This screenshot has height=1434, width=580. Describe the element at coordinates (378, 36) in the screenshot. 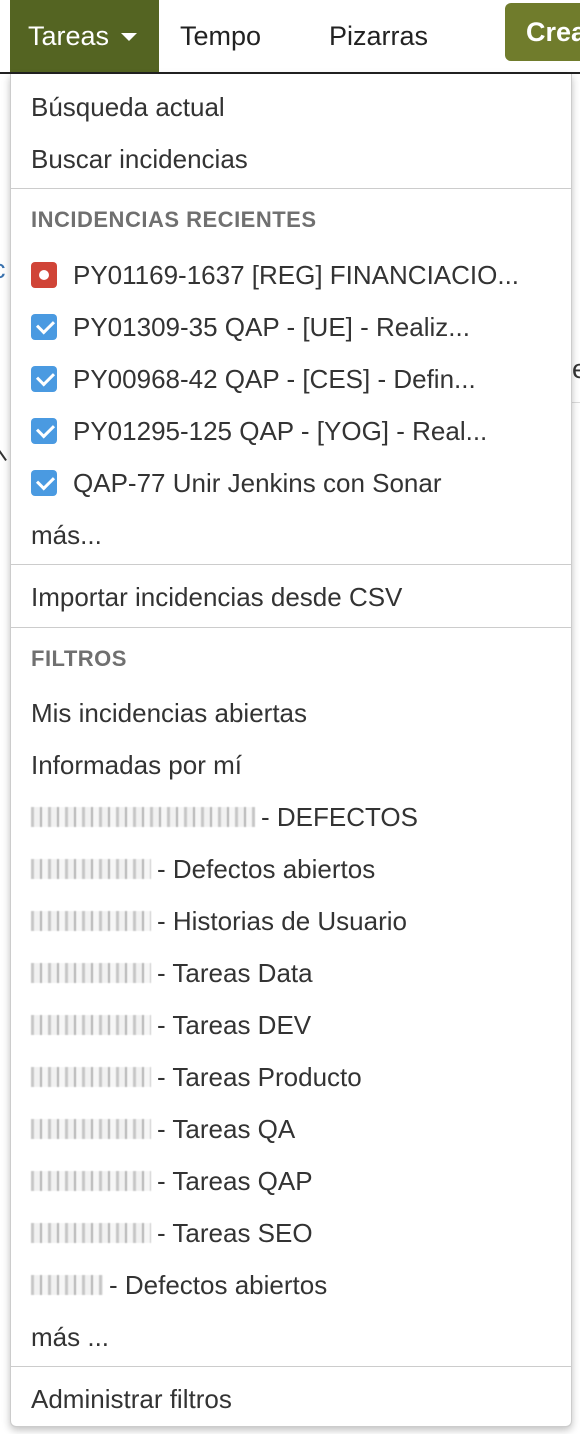

I see `pizarras-menu-tab: Pizarras` at that location.